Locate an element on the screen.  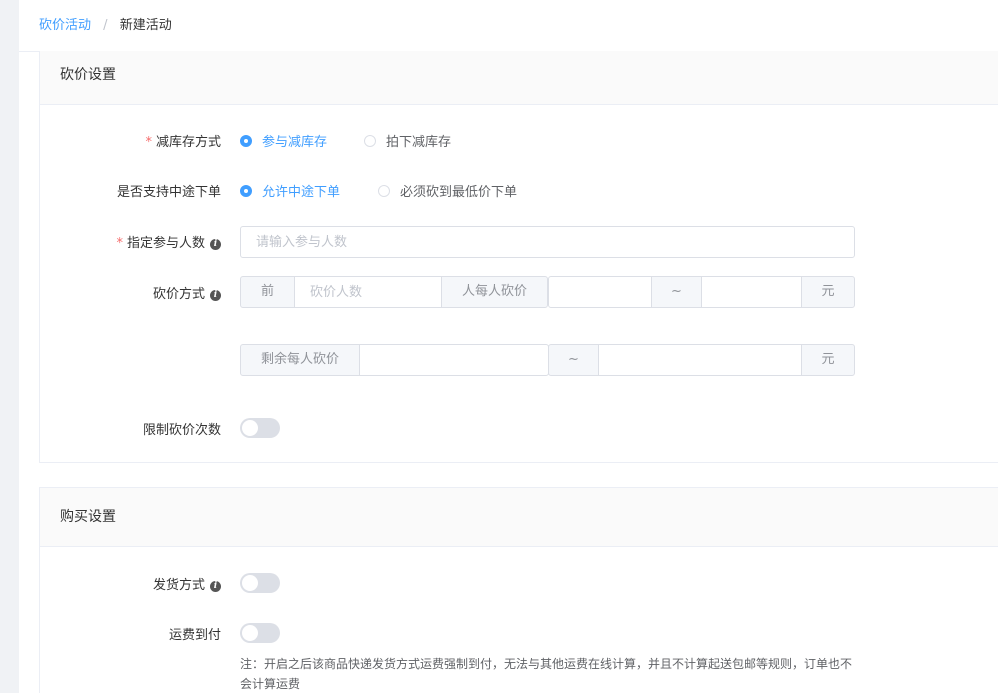
bargain-method-label: 砍价方式 i is located at coordinates (187, 292).